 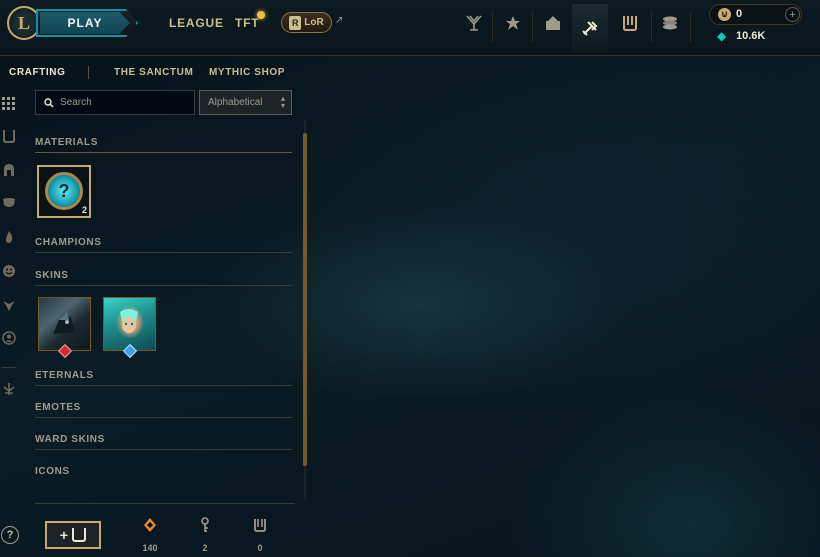 I want to click on teal-skin-icon, so click(x=129, y=321).